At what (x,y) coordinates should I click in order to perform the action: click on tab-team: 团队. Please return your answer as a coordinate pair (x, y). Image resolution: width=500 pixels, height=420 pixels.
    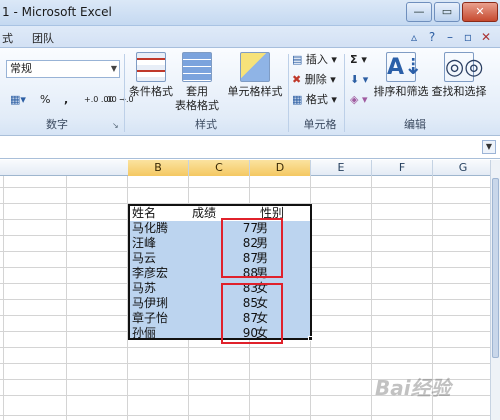
    Looking at the image, I should click on (43, 38).